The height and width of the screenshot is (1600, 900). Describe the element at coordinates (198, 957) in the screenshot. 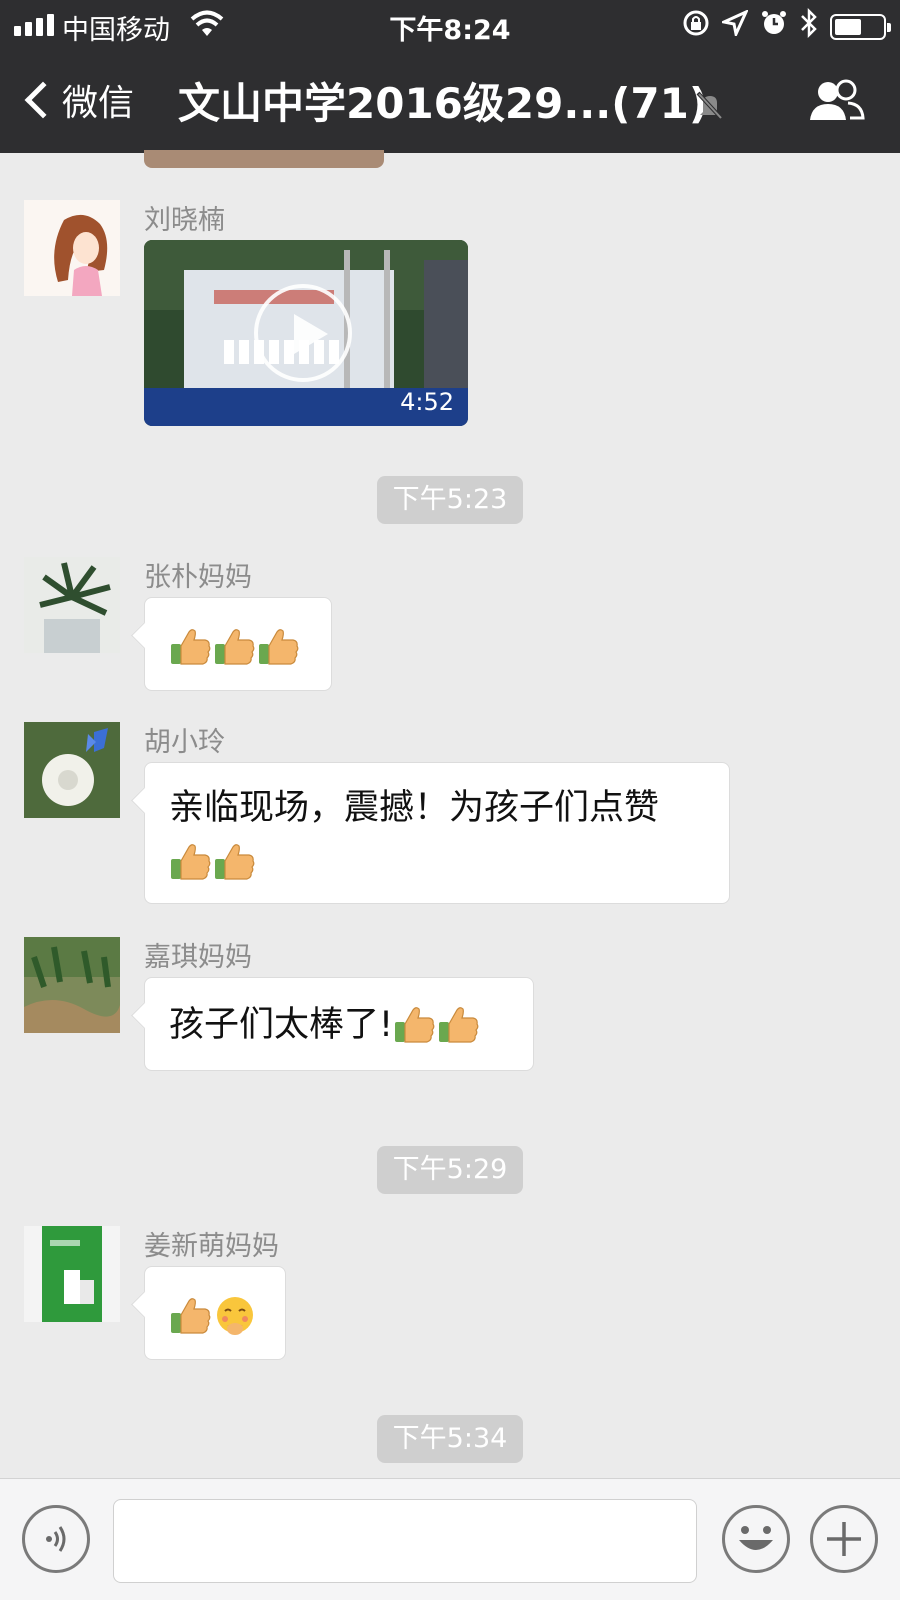

I see `sender-name: 嘉琪妈妈` at that location.